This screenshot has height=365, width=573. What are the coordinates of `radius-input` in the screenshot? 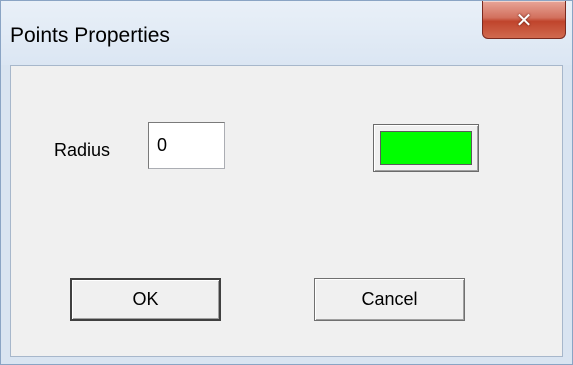 It's located at (186, 145).